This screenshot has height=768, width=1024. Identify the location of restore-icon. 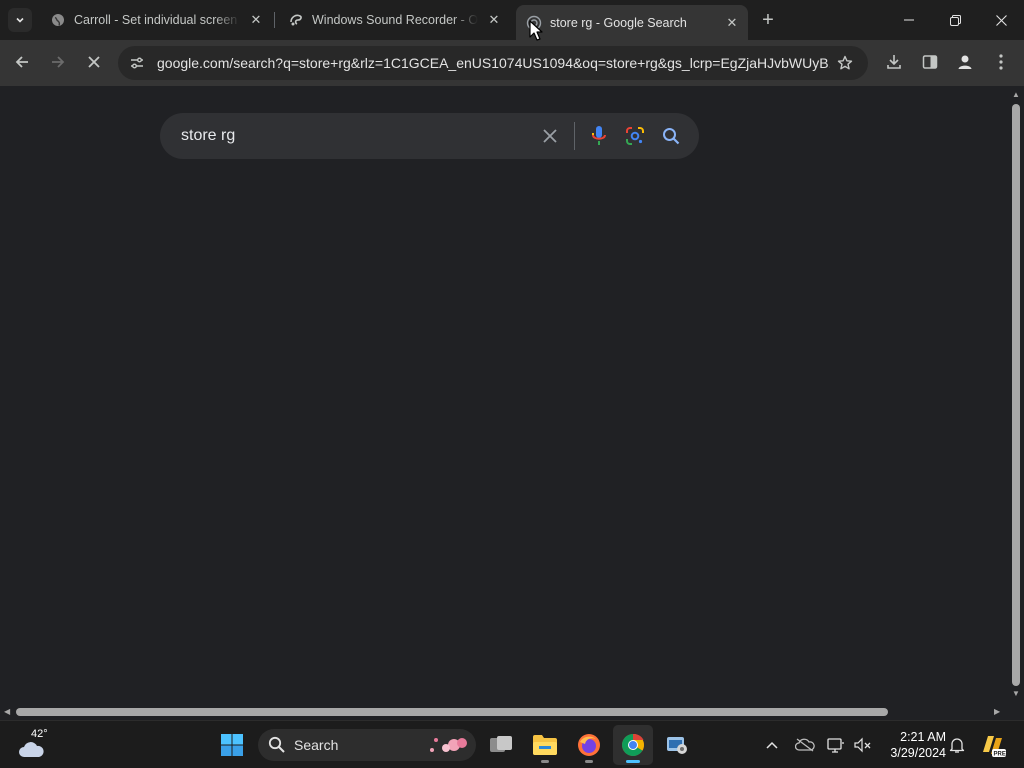
(955, 20).